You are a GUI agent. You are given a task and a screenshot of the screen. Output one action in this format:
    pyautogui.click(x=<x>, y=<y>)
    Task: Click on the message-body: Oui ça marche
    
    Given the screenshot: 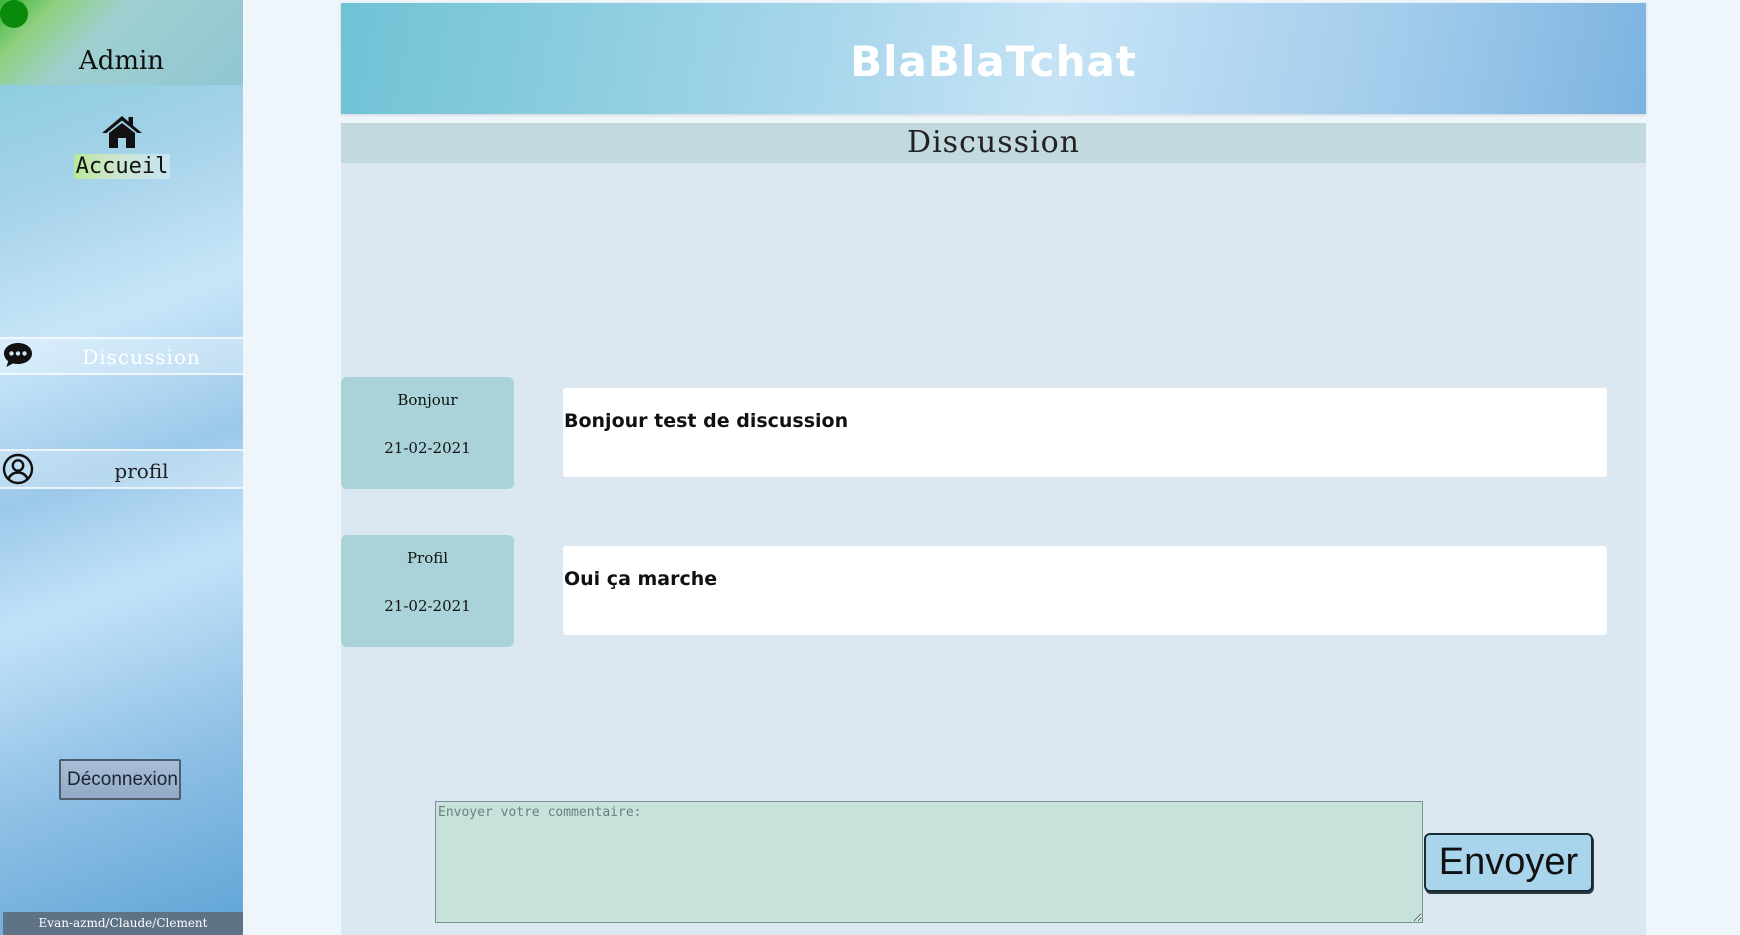 What is the action you would take?
    pyautogui.click(x=1085, y=590)
    